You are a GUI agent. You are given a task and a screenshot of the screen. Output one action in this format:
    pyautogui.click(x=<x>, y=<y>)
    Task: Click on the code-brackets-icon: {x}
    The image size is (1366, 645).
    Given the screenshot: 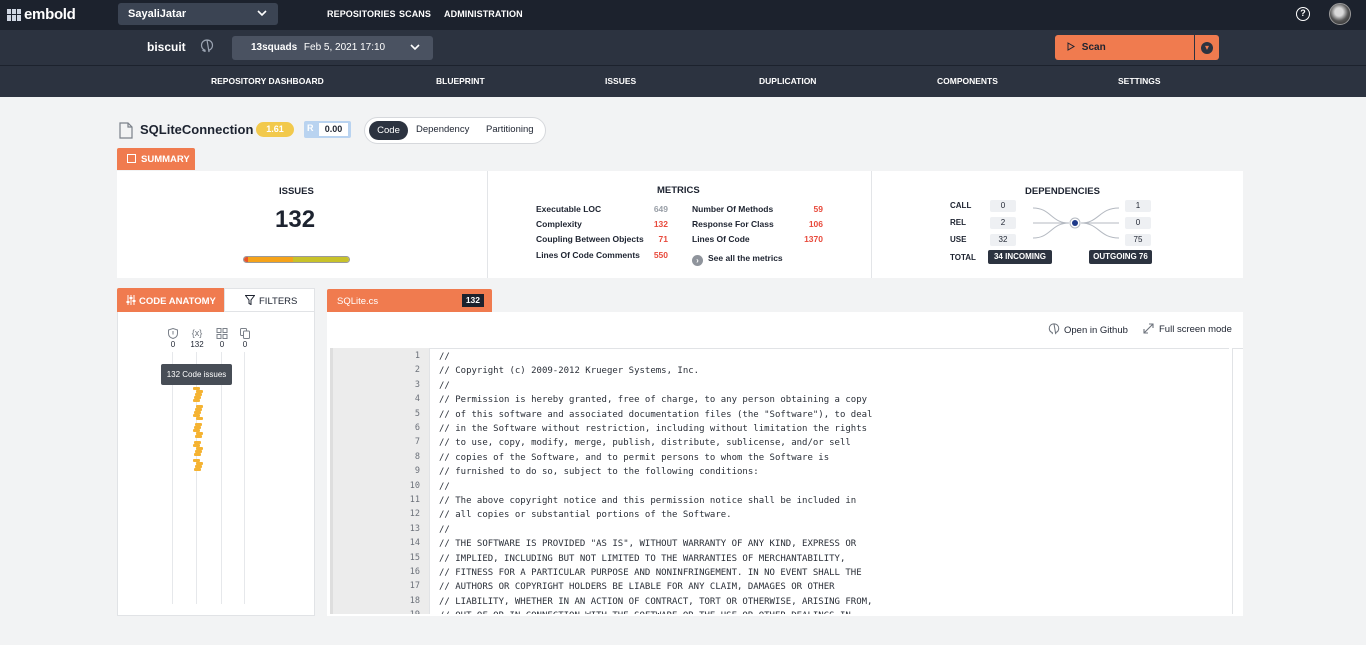 What is the action you would take?
    pyautogui.click(x=197, y=333)
    